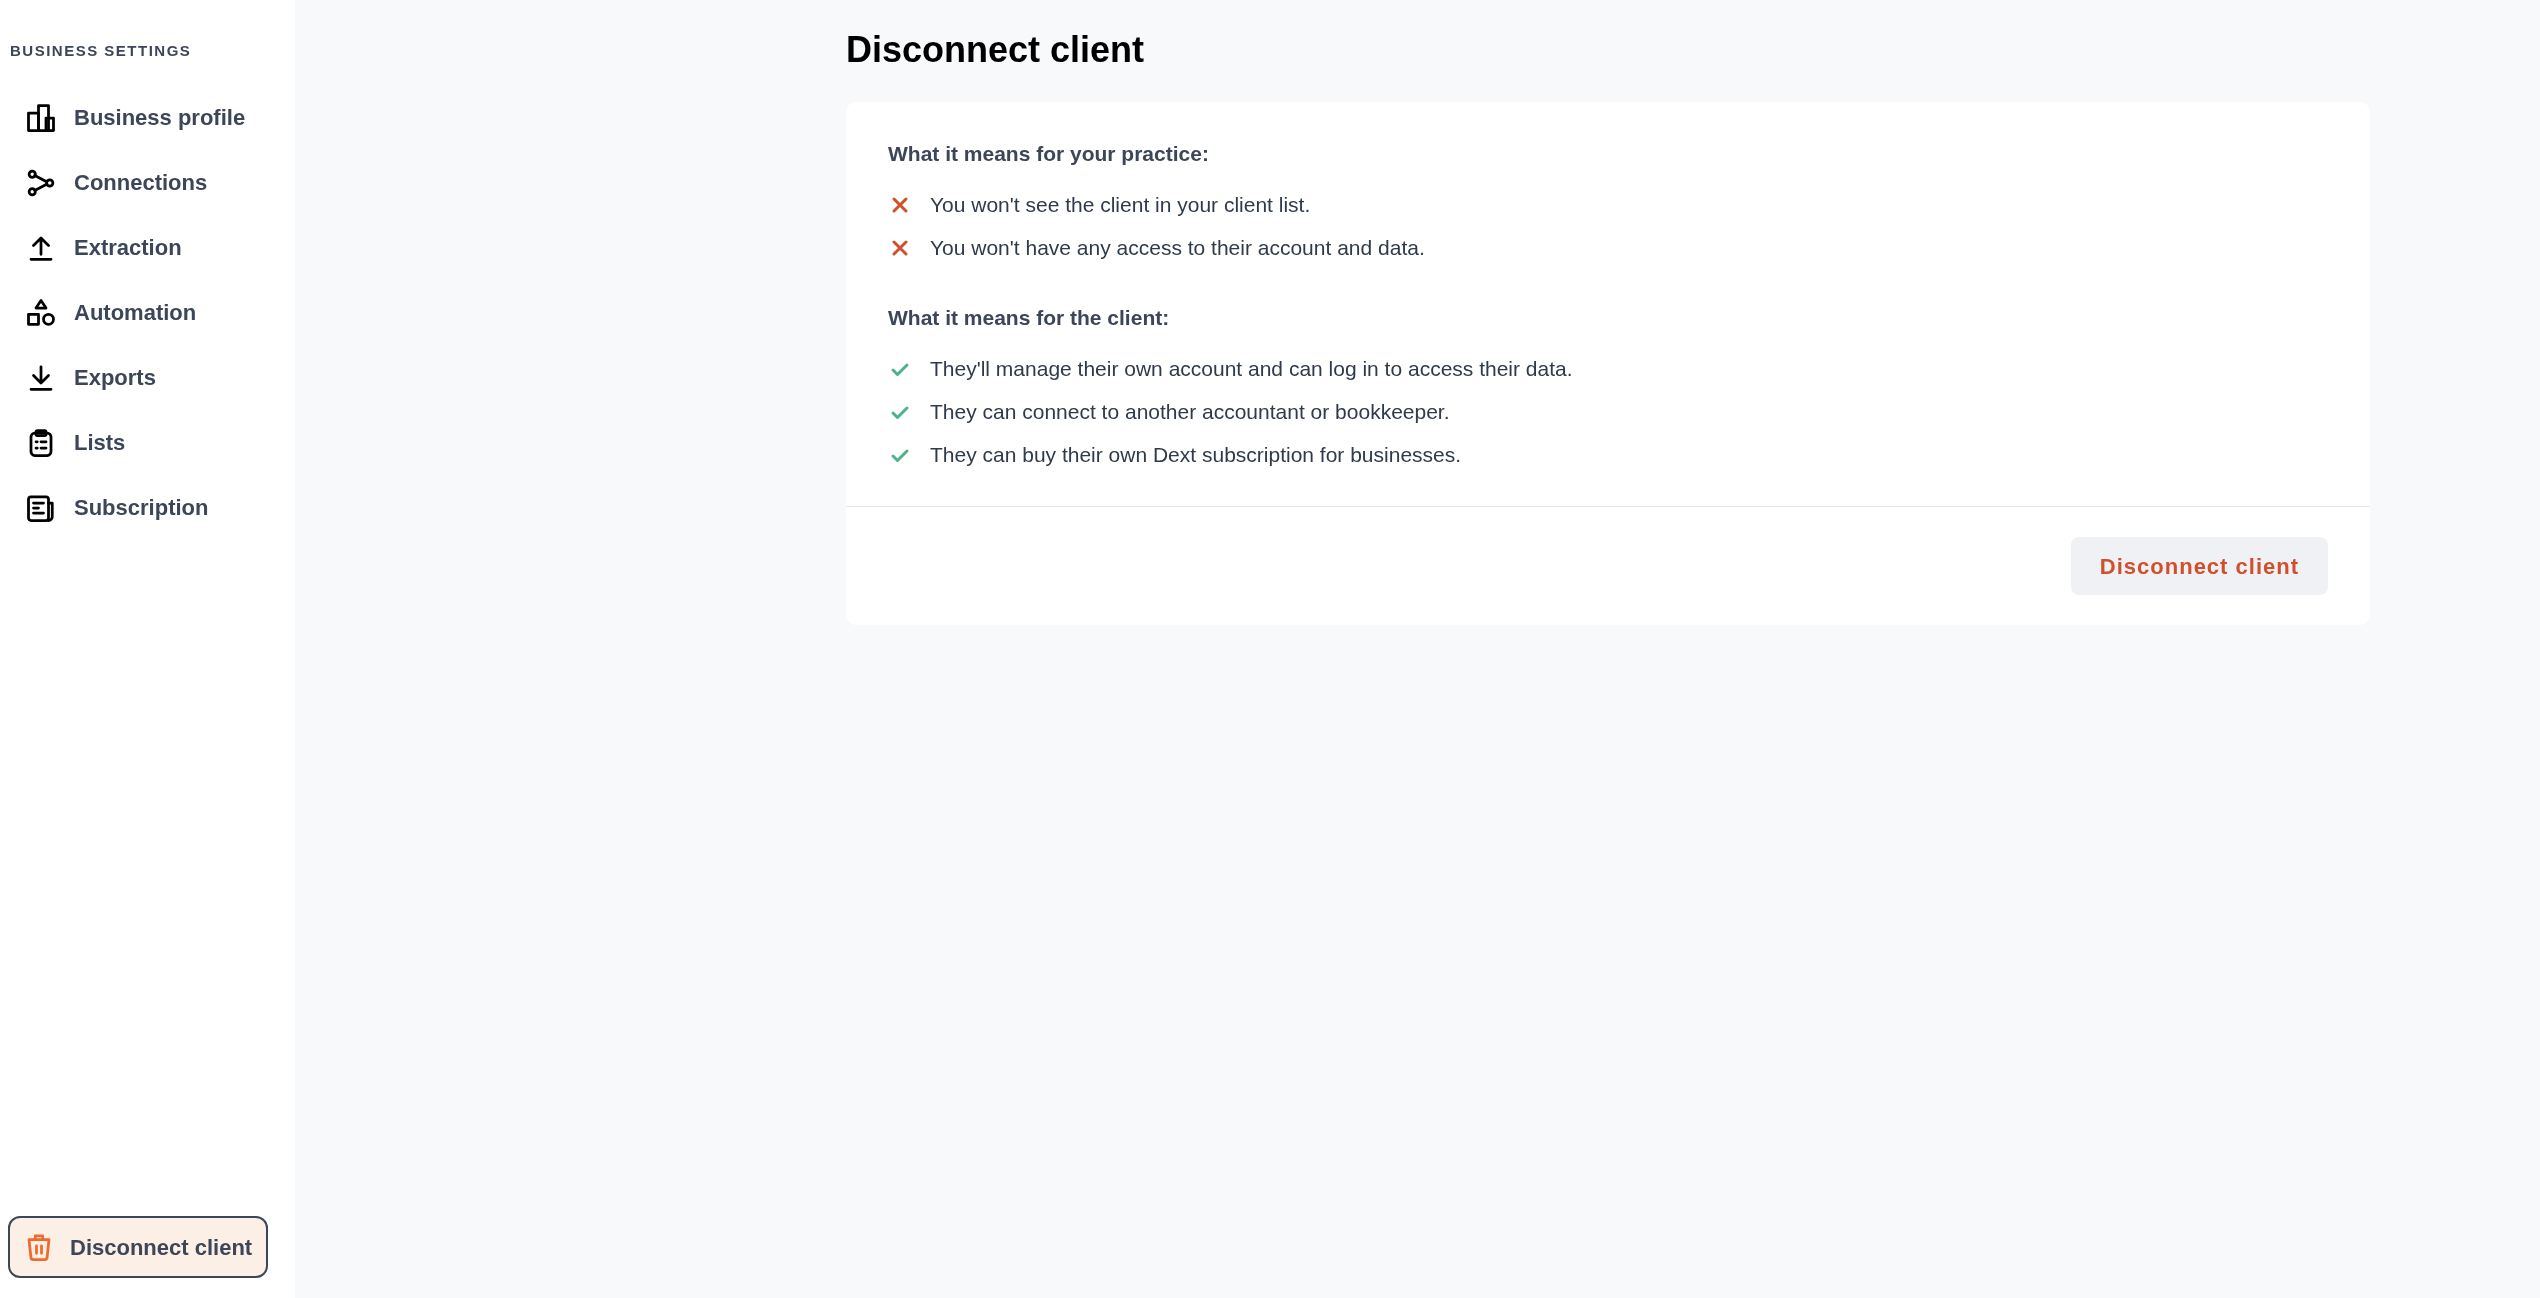 The height and width of the screenshot is (1298, 2540). I want to click on shapes-icon, so click(41, 312).